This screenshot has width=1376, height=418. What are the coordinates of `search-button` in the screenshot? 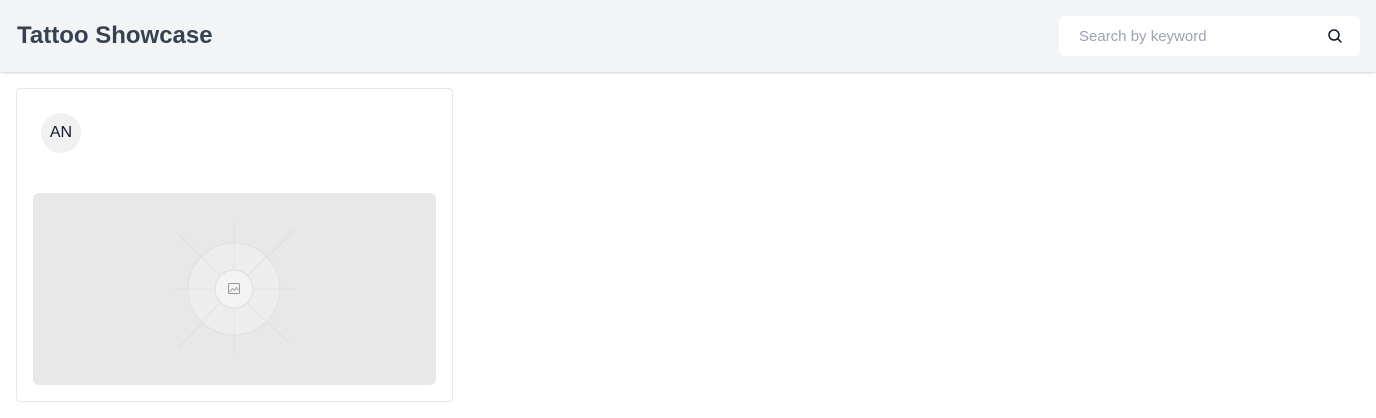 It's located at (1335, 36).